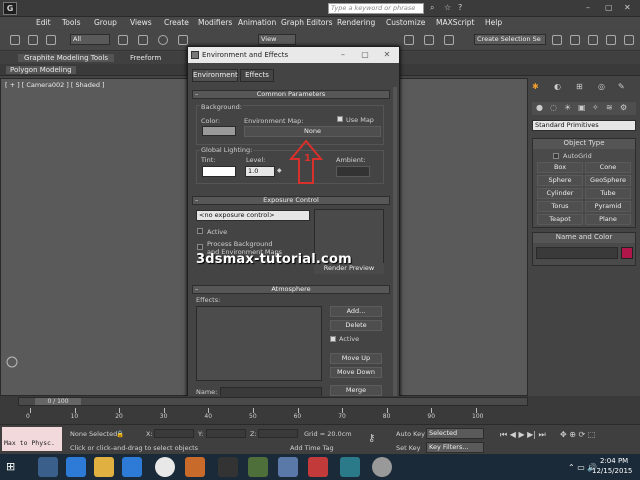 The image size is (640, 480). What do you see at coordinates (584, 125) in the screenshot?
I see `primitive-type-select: Standard Primitives` at bounding box center [584, 125].